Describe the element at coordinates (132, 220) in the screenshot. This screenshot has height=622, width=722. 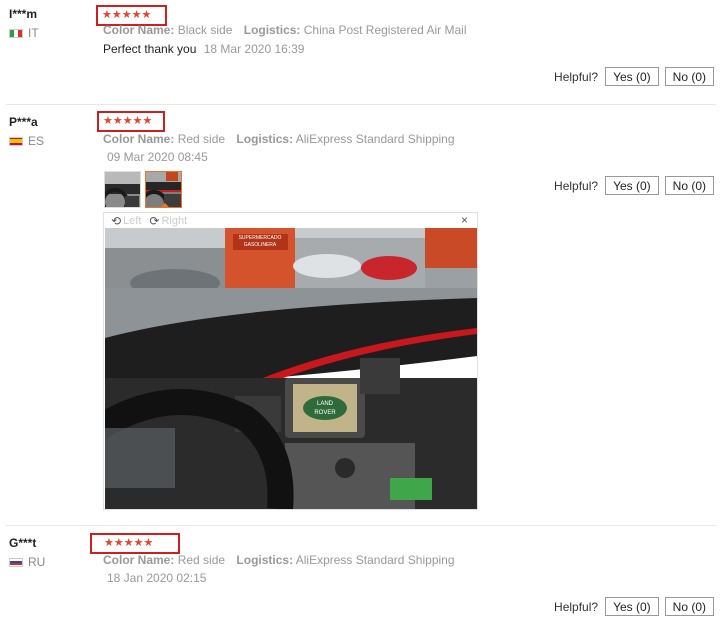
I see `rotate-left-label: Left` at that location.